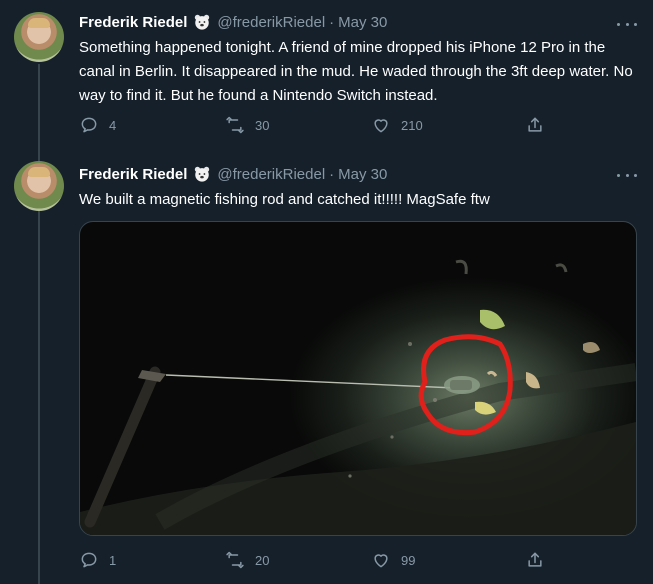 This screenshot has height=584, width=653. Describe the element at coordinates (262, 560) in the screenshot. I see `retweet-count: 20` at that location.